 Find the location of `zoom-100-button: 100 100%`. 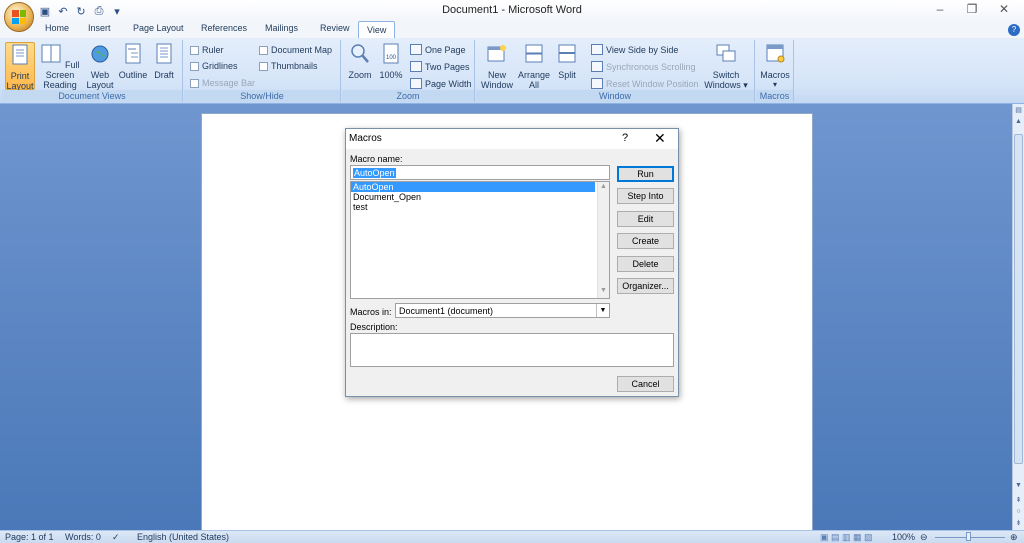

zoom-100-button: 100 100% is located at coordinates (391, 61).